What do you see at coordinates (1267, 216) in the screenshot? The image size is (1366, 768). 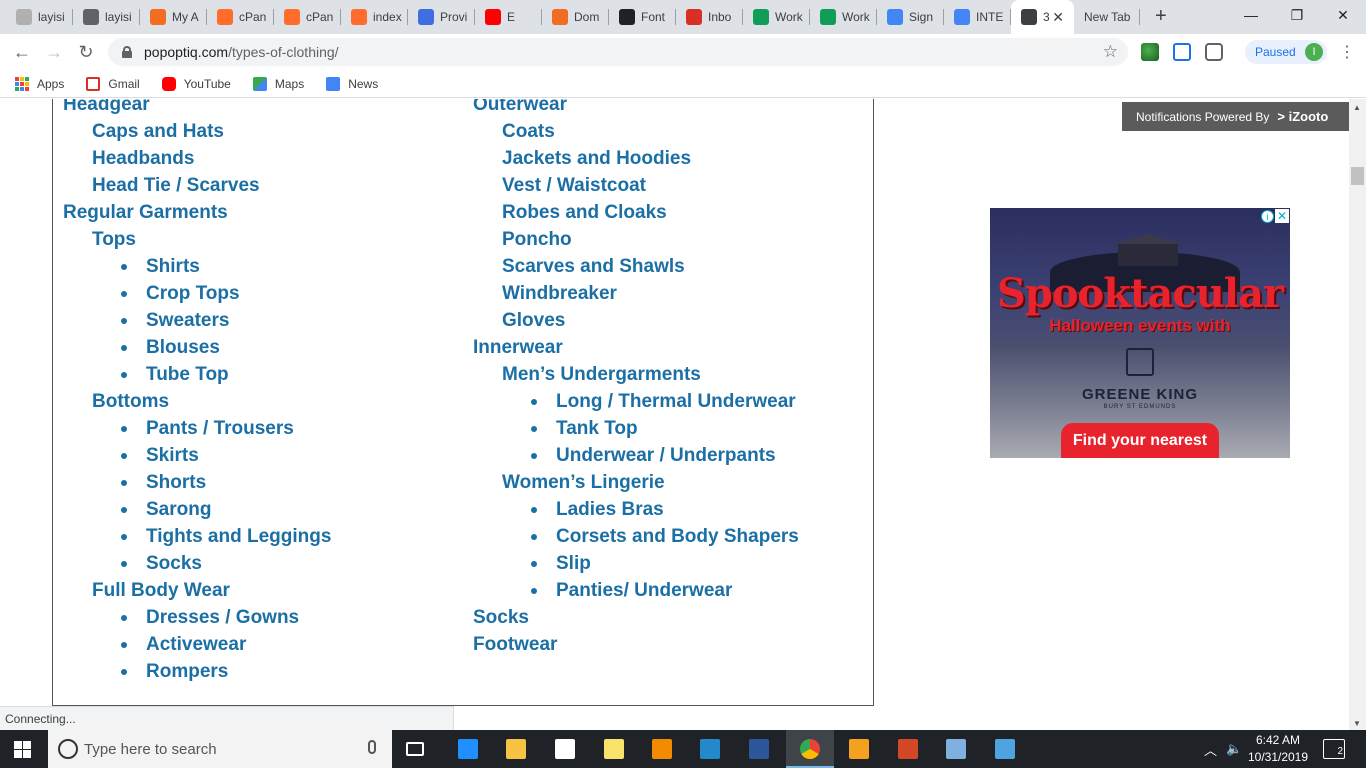 I see `ad-info-icon: i` at bounding box center [1267, 216].